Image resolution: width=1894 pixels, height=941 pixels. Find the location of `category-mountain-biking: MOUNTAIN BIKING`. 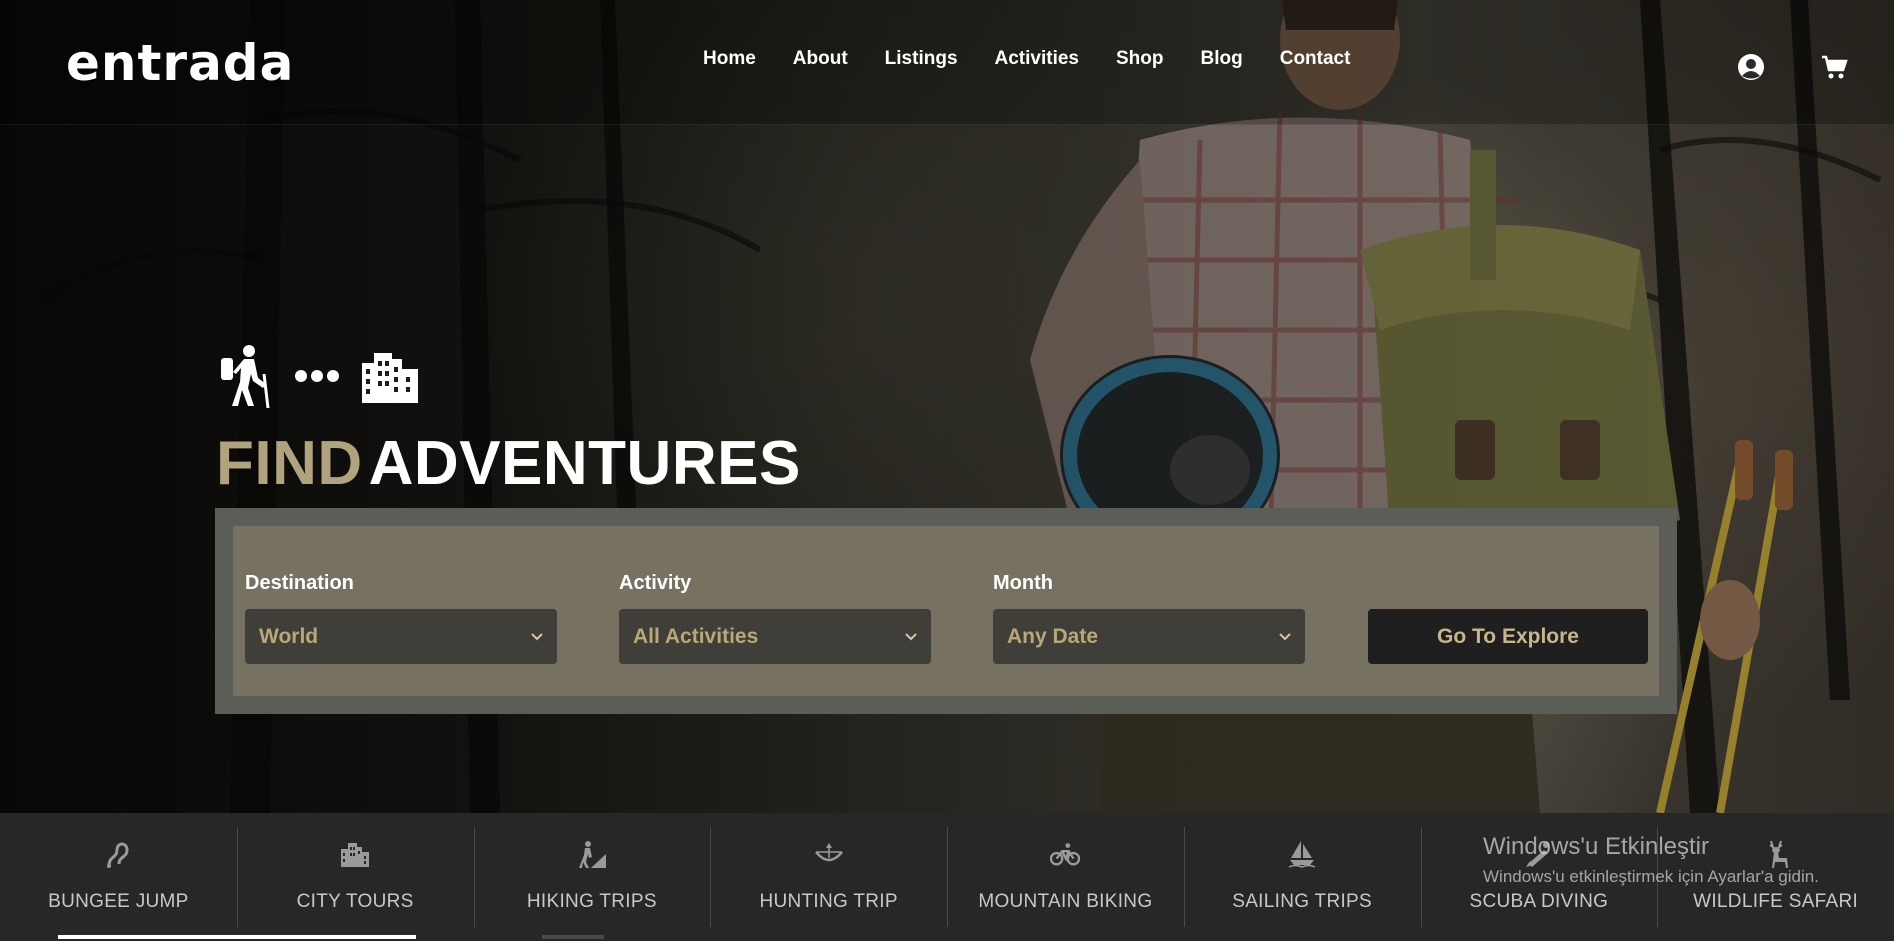

category-mountain-biking: MOUNTAIN BIKING is located at coordinates (1065, 877).